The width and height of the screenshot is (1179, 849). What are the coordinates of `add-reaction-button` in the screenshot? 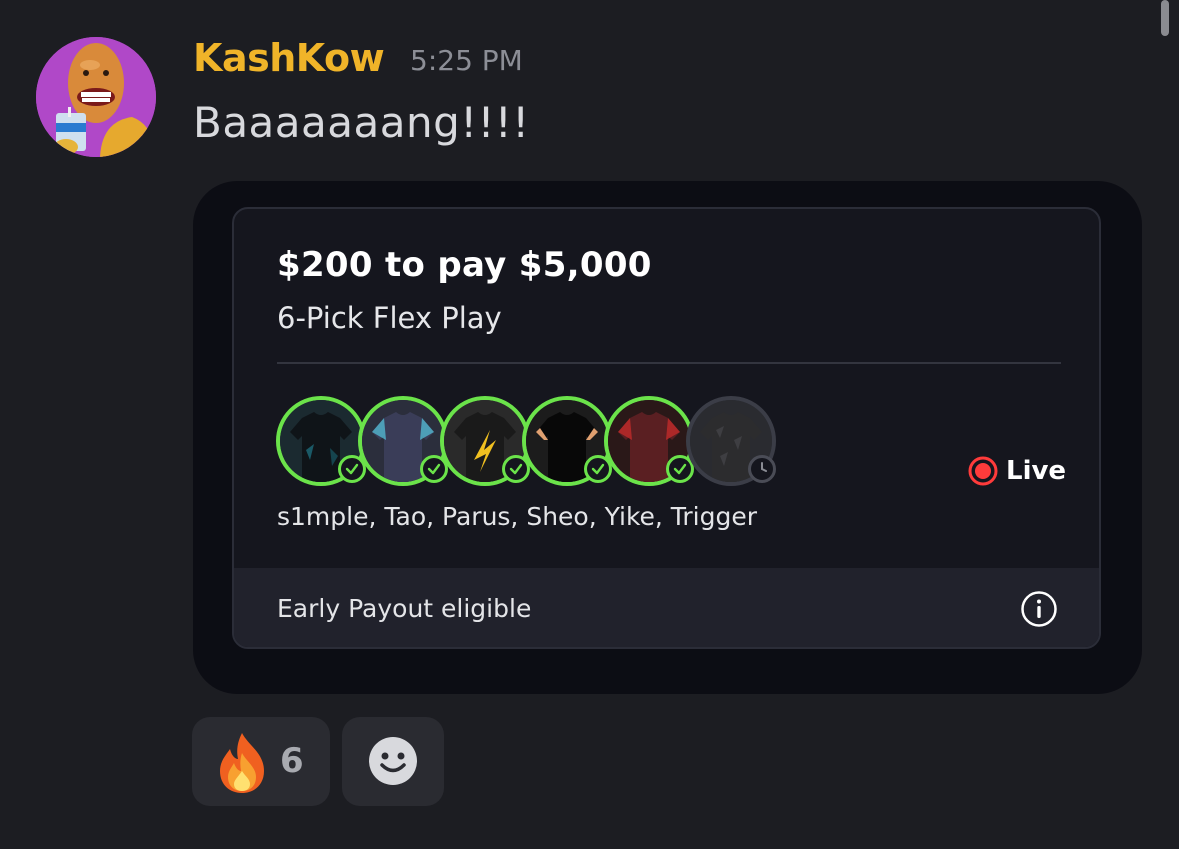 It's located at (393, 761).